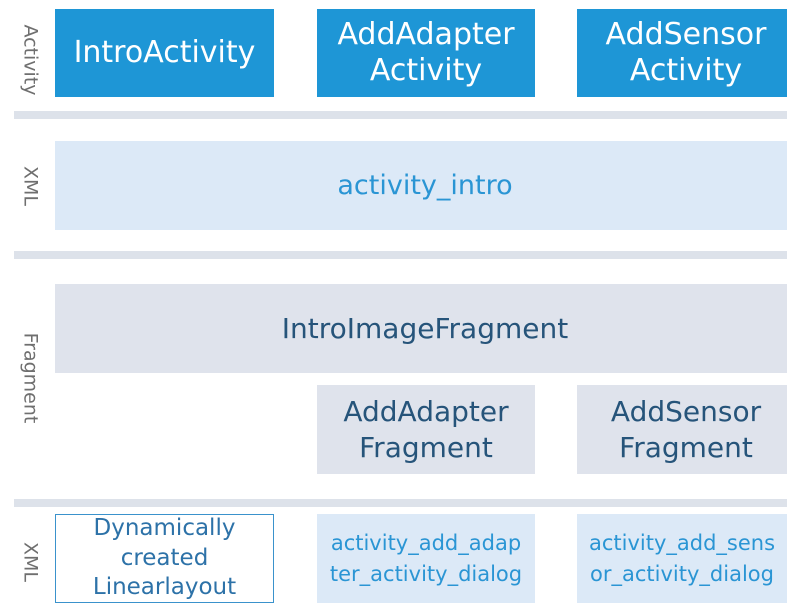  I want to click on adapter-dialog-xml-box: activity_add_adap ter_activity_dialog, so click(426, 558).